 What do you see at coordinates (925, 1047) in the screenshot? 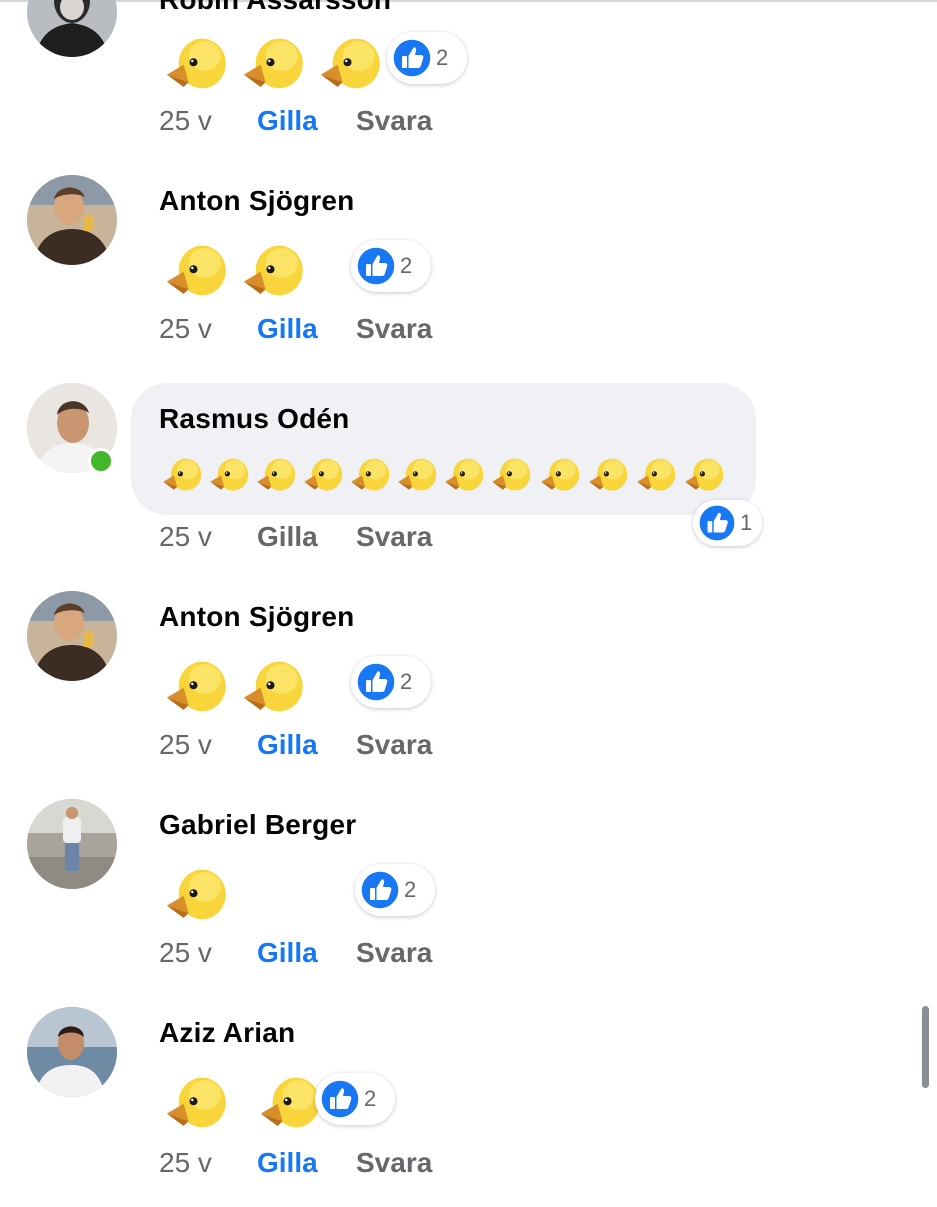
I see `scrollbar-thumb` at bounding box center [925, 1047].